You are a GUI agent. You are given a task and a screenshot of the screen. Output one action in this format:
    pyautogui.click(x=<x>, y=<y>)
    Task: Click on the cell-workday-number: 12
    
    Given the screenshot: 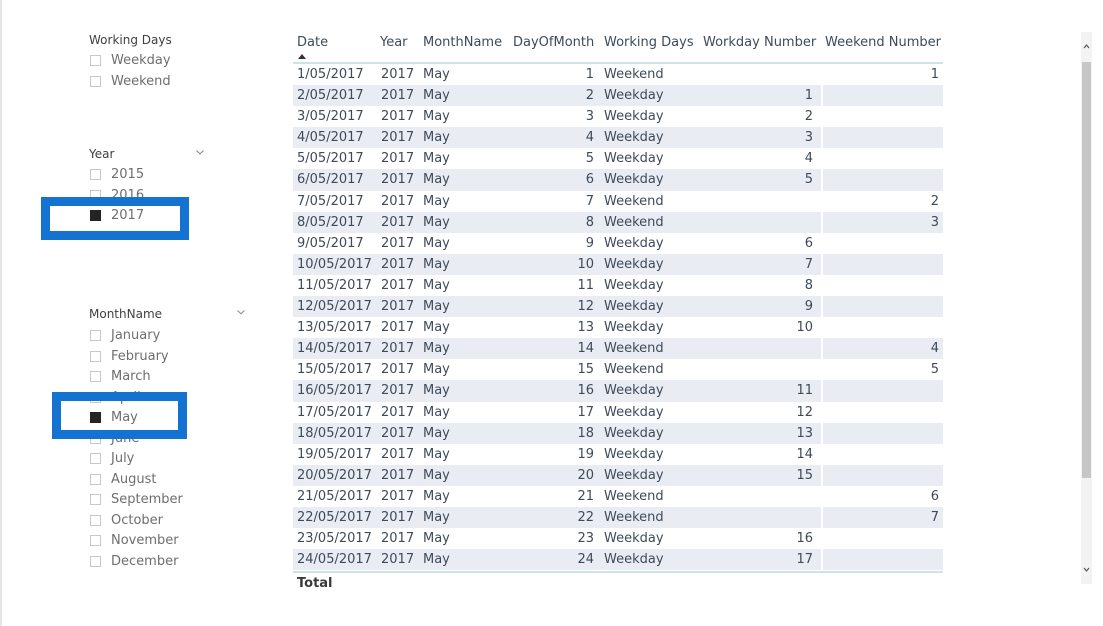 What is the action you would take?
    pyautogui.click(x=804, y=412)
    